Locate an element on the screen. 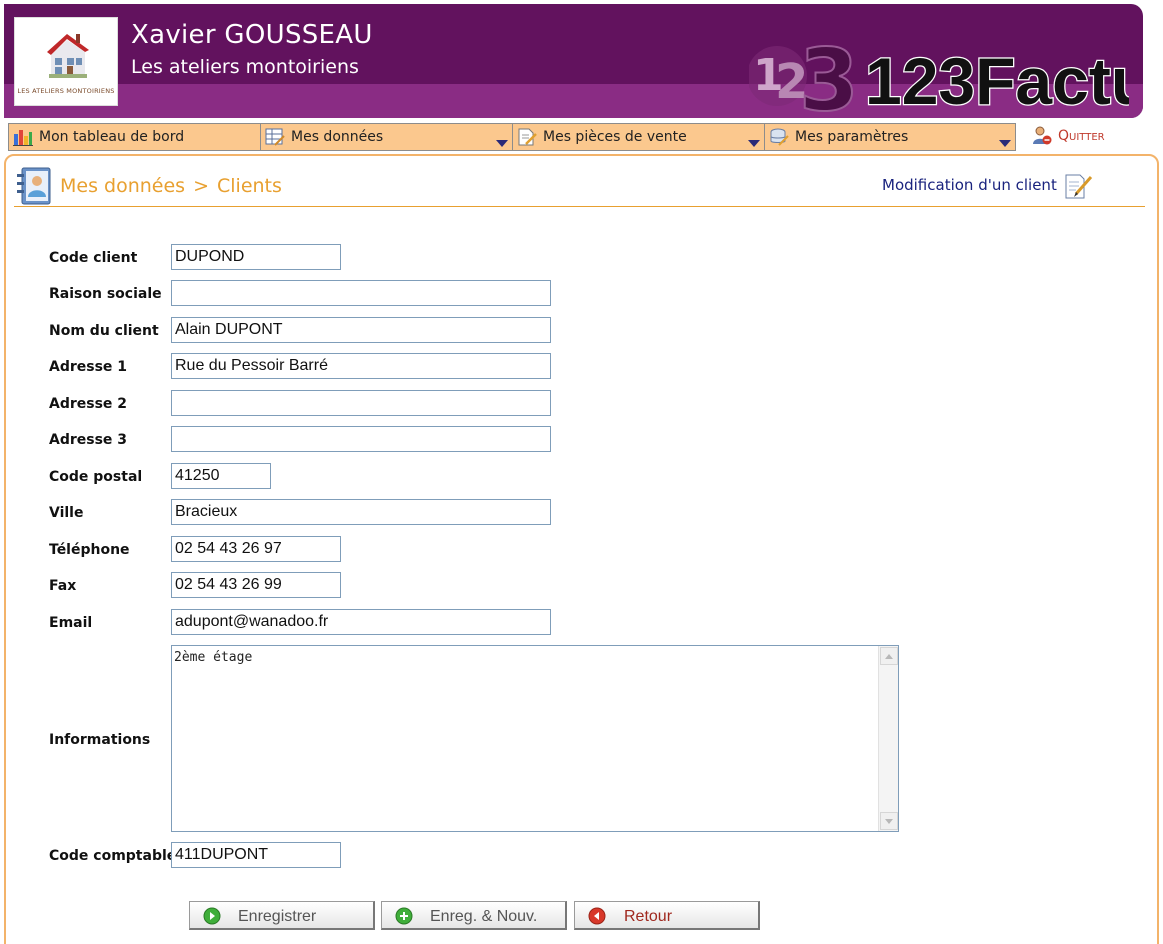 The image size is (1163, 944). raison-sociale-label: Raison sociale is located at coordinates (105, 294).